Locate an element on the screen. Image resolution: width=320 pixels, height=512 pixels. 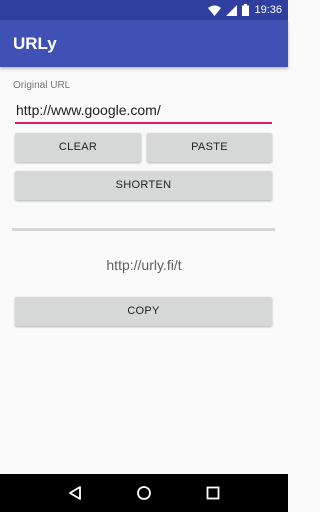
wifi-icon is located at coordinates (215, 10).